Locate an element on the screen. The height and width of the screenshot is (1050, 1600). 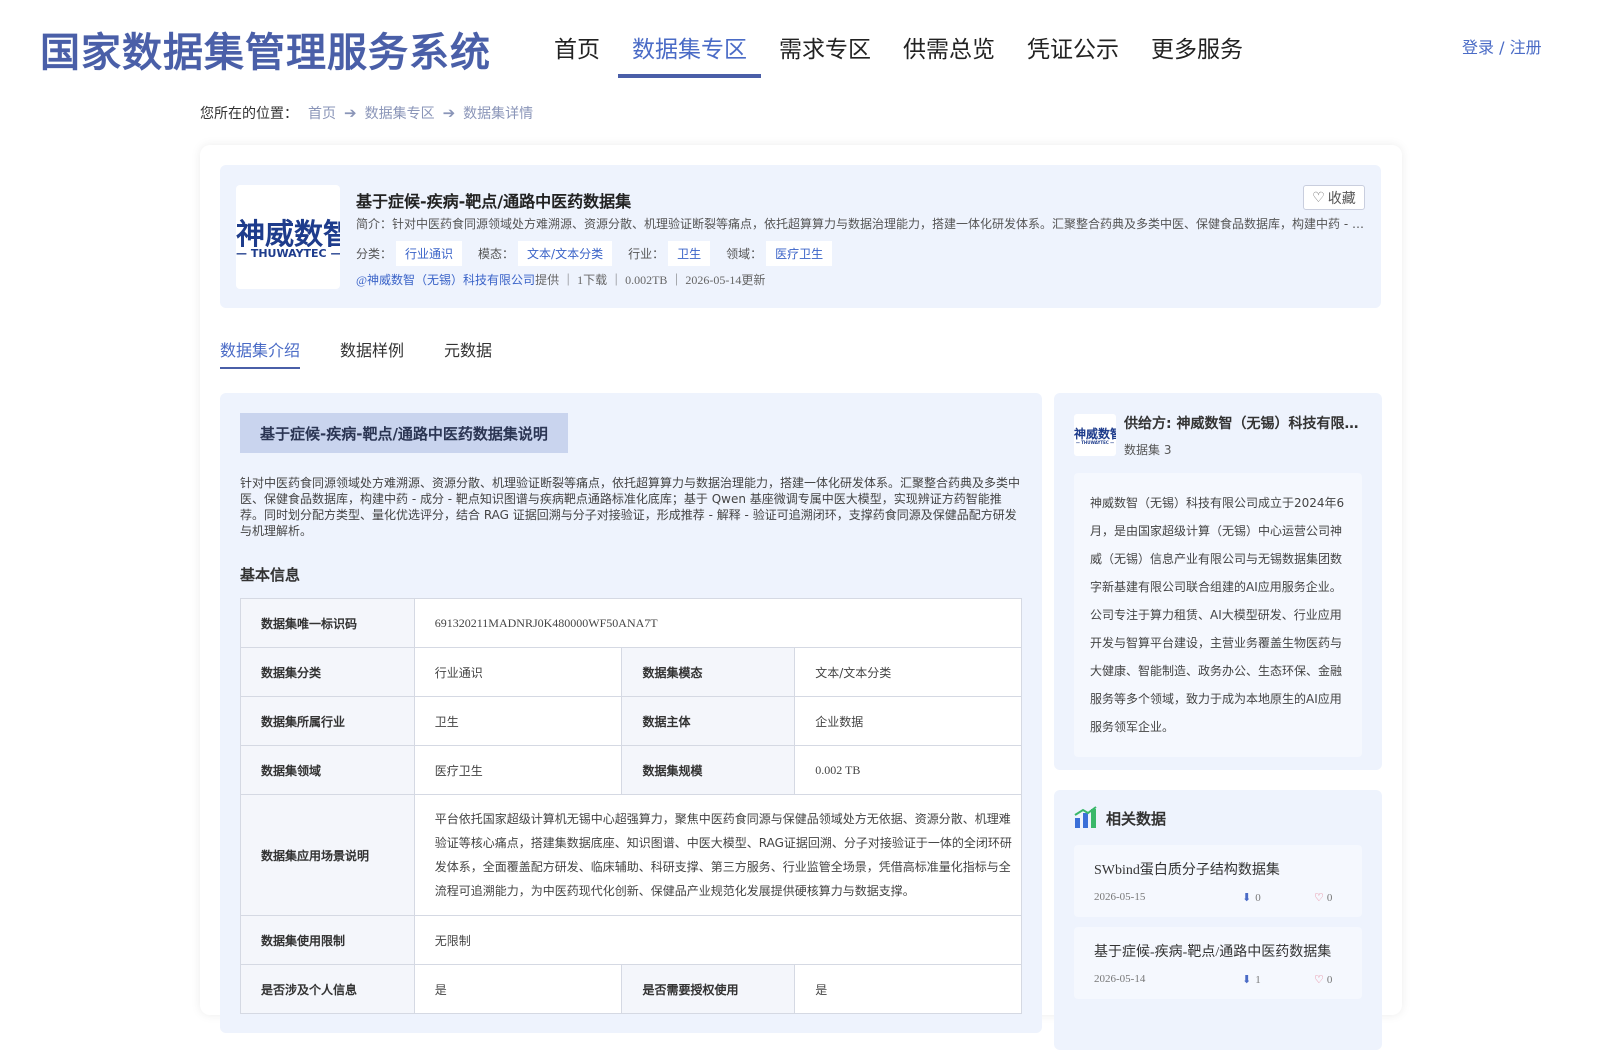
nav-dataset-zone: 数据集专区 is located at coordinates (689, 51).